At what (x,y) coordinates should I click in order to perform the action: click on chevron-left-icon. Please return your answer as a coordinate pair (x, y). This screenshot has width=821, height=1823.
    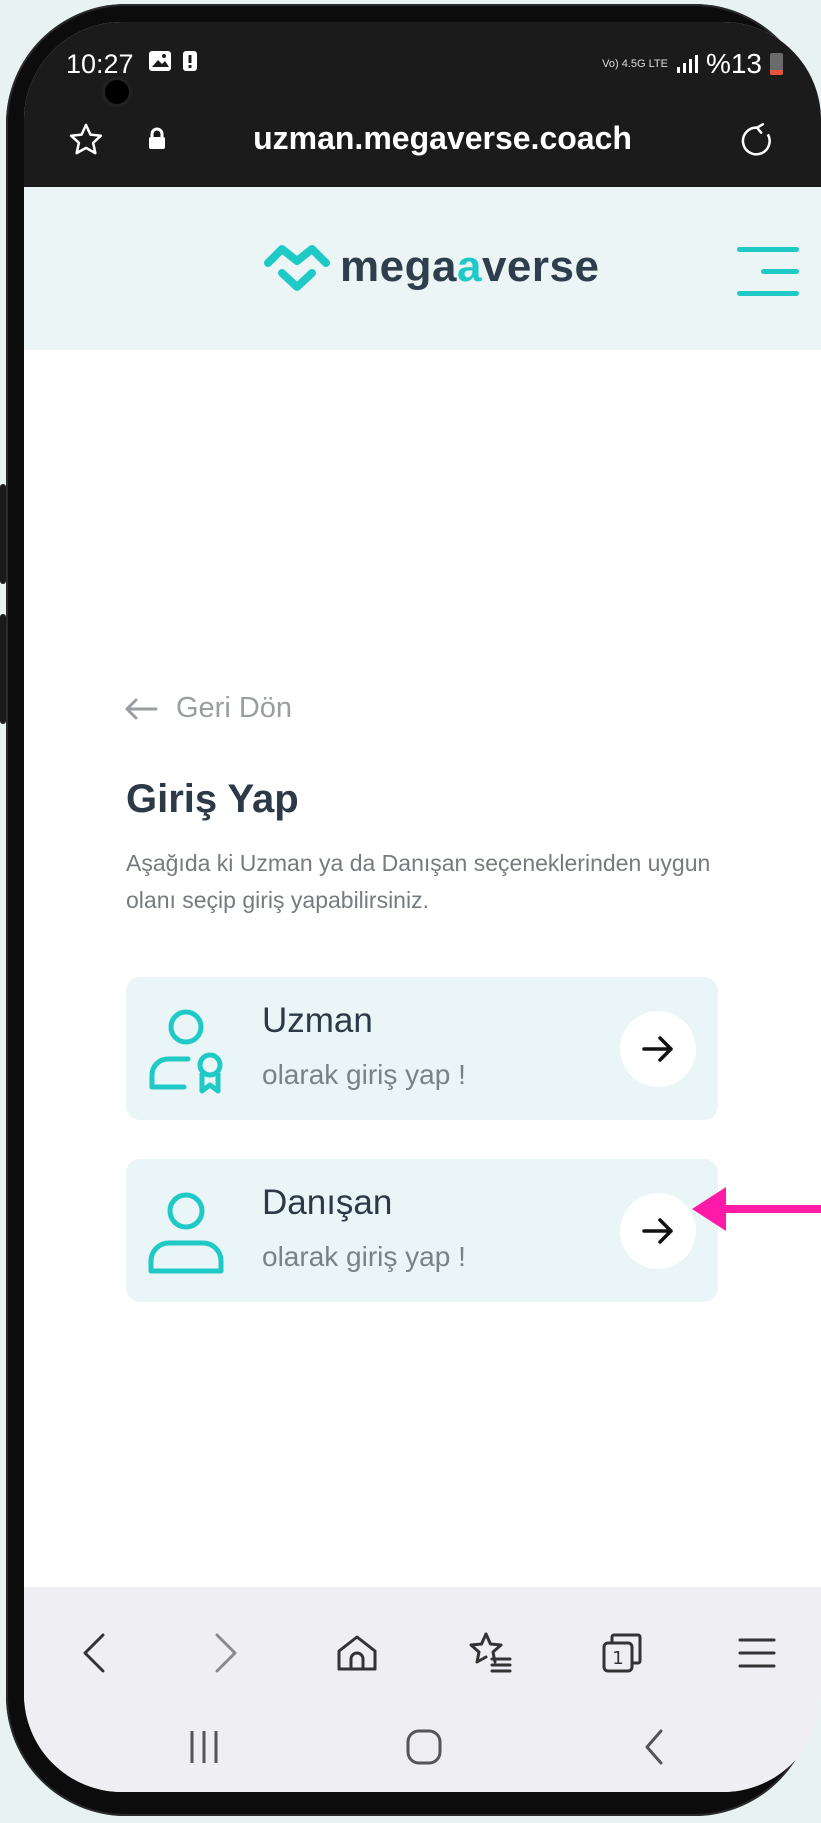
    Looking at the image, I should click on (94, 1653).